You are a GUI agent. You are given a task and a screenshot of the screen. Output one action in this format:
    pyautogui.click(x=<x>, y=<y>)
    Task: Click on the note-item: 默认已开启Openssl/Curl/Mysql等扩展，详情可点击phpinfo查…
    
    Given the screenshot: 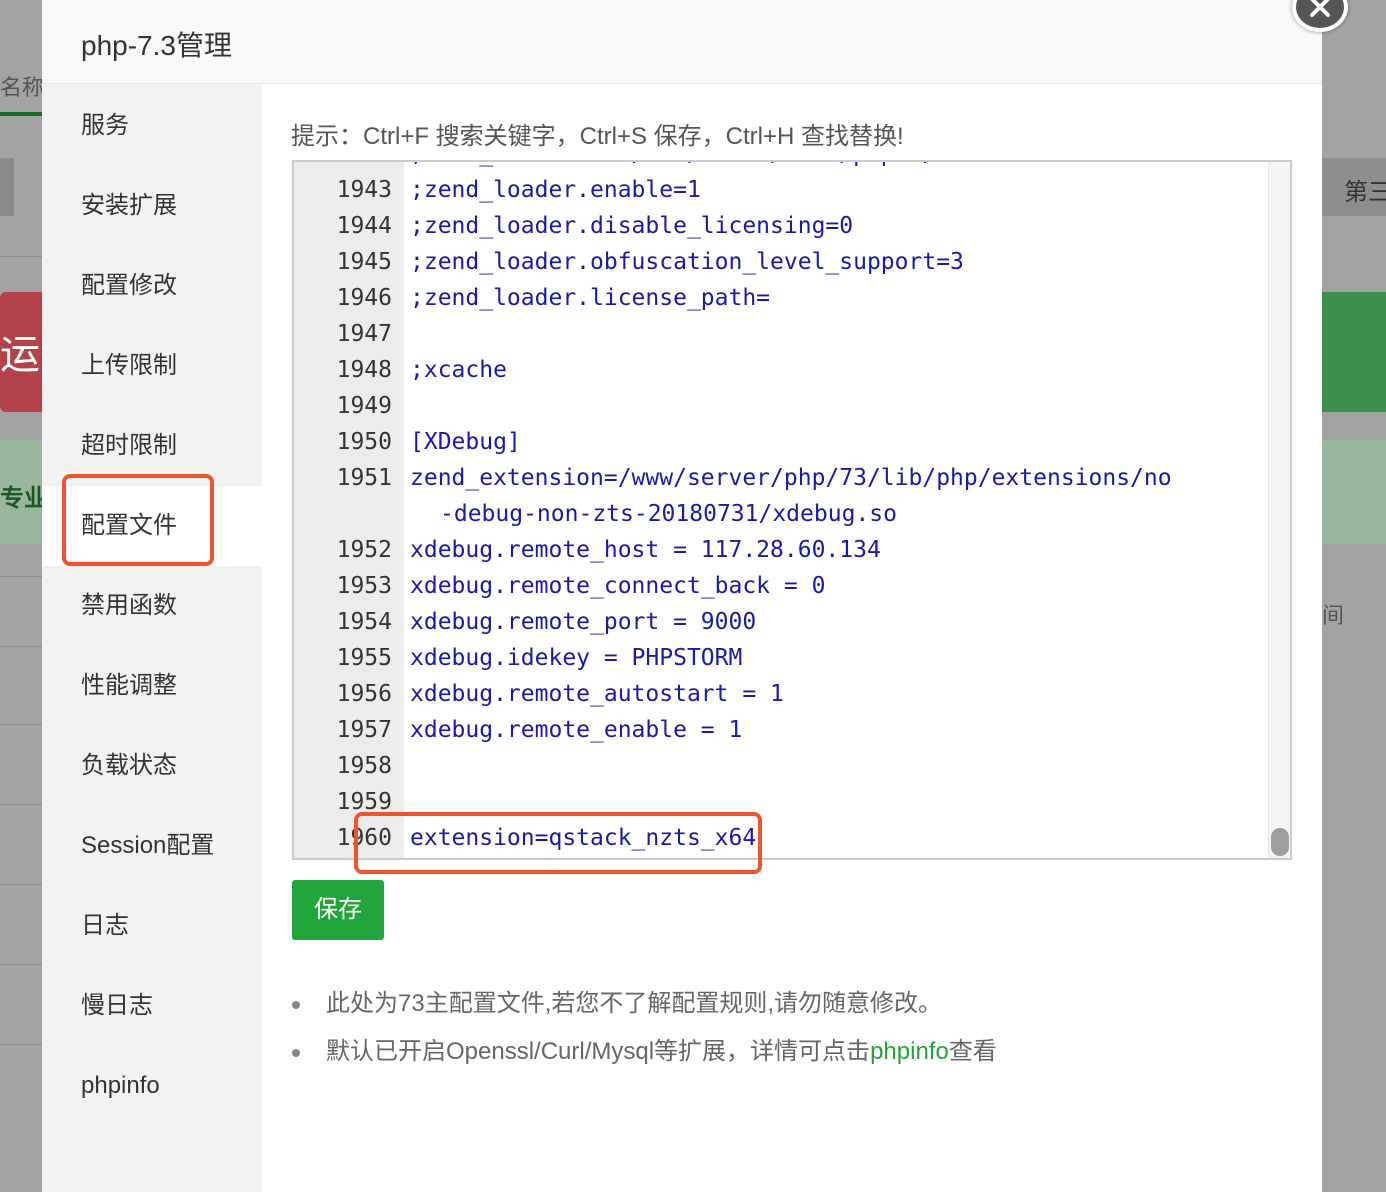 What is the action you would take?
    pyautogui.click(x=792, y=1052)
    